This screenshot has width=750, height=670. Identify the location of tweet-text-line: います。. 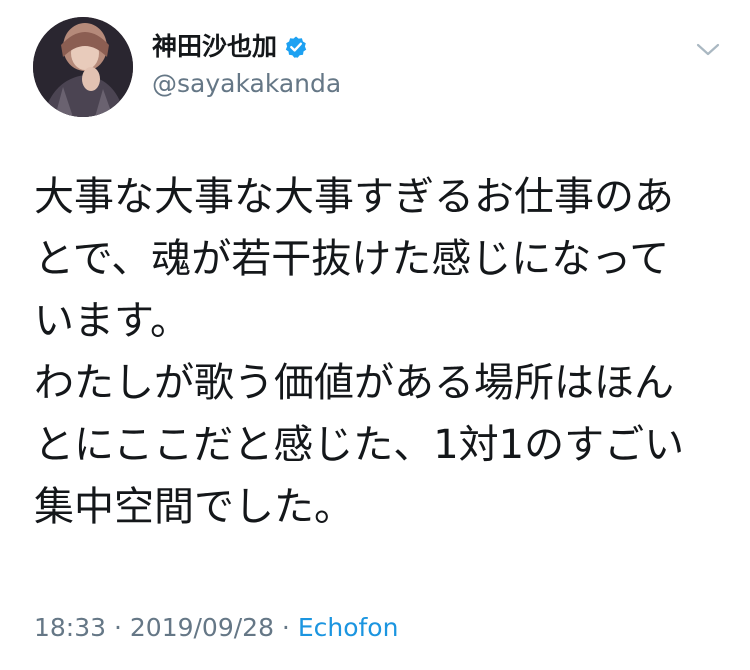
(112, 321).